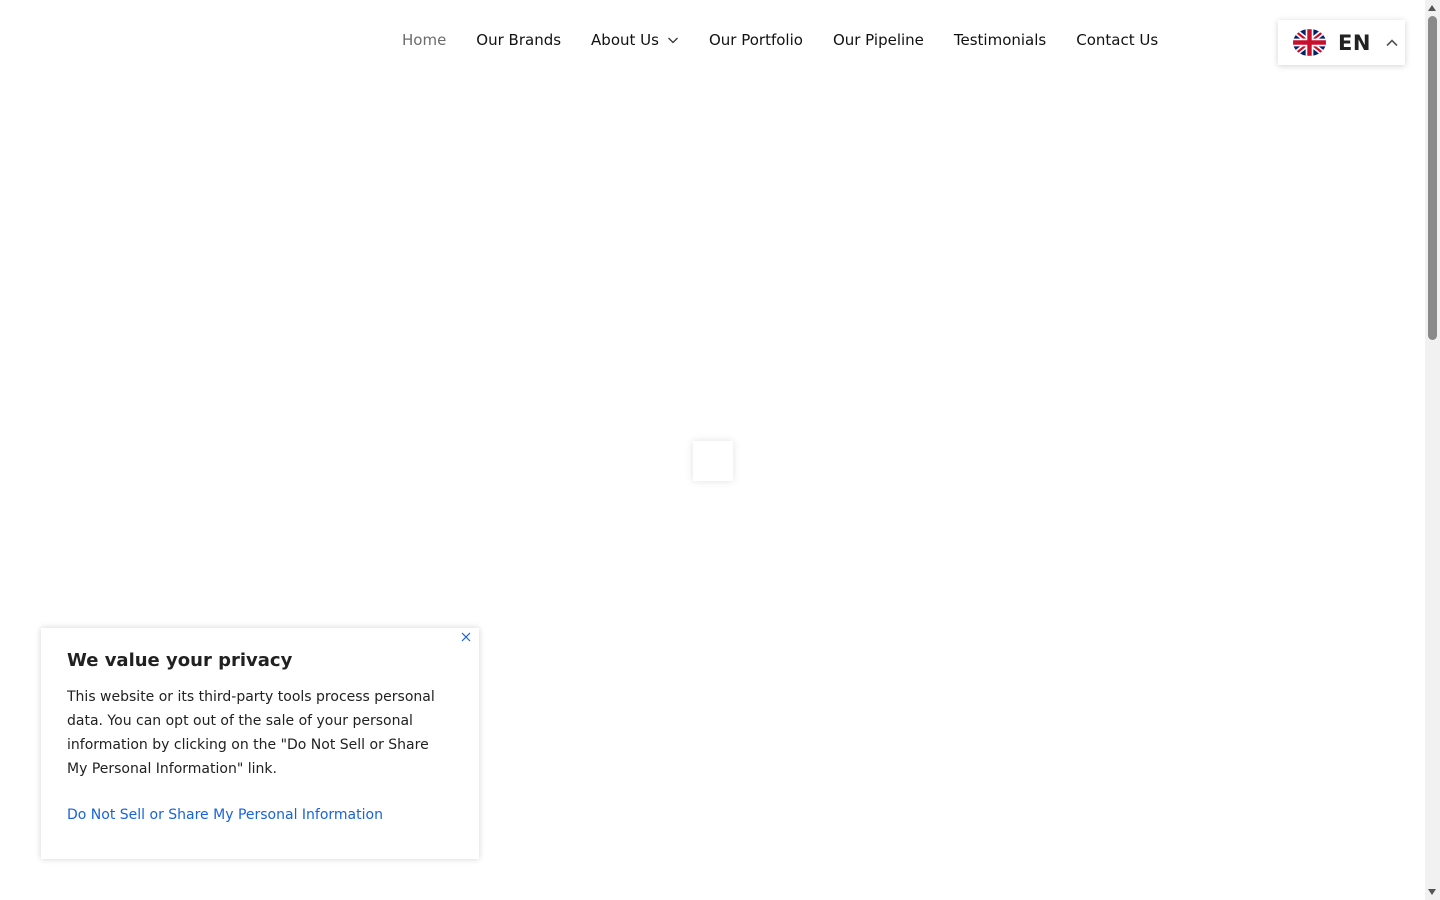  What do you see at coordinates (1432, 178) in the screenshot?
I see `scroll-thumb` at bounding box center [1432, 178].